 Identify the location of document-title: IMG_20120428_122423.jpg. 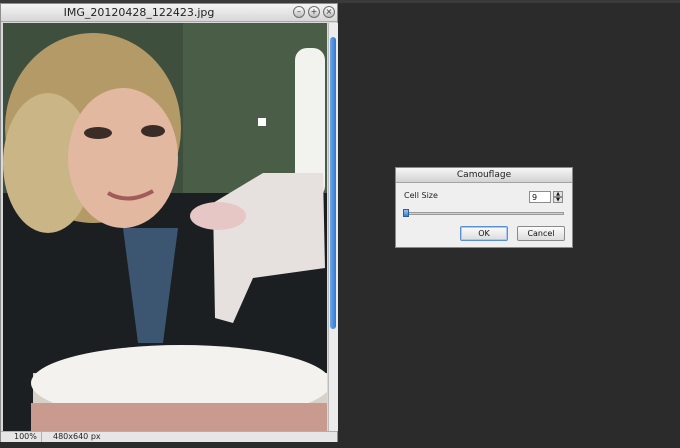
(139, 12).